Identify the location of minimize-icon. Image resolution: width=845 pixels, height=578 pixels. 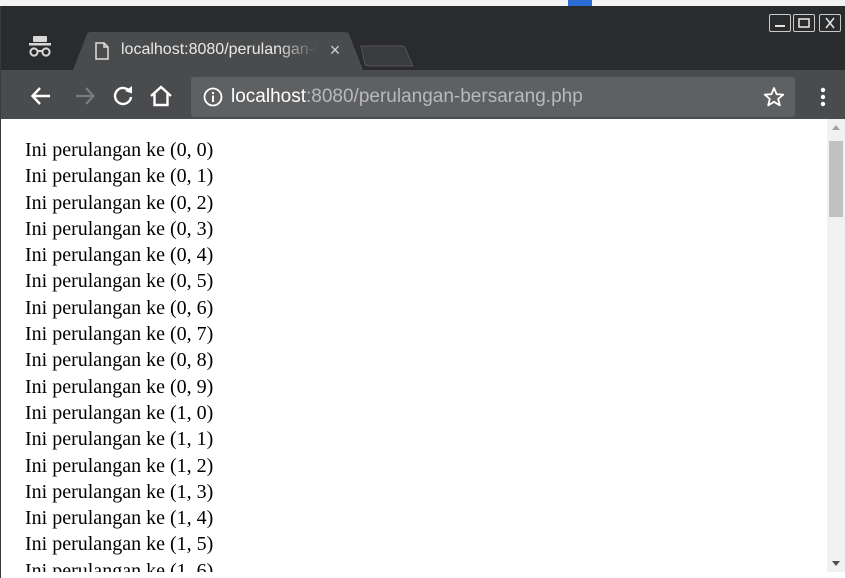
(780, 26).